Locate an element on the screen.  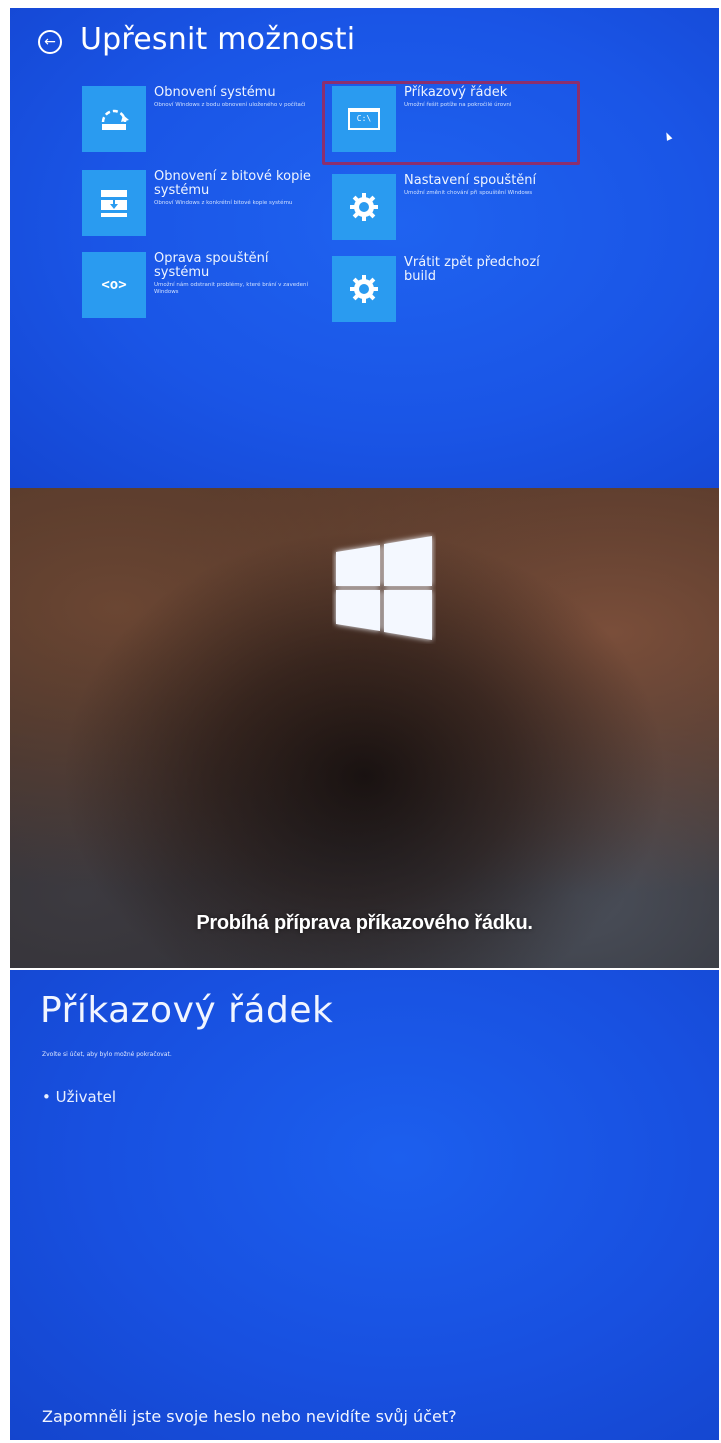
option-title: Obnovení systému is located at coordinates (215, 92).